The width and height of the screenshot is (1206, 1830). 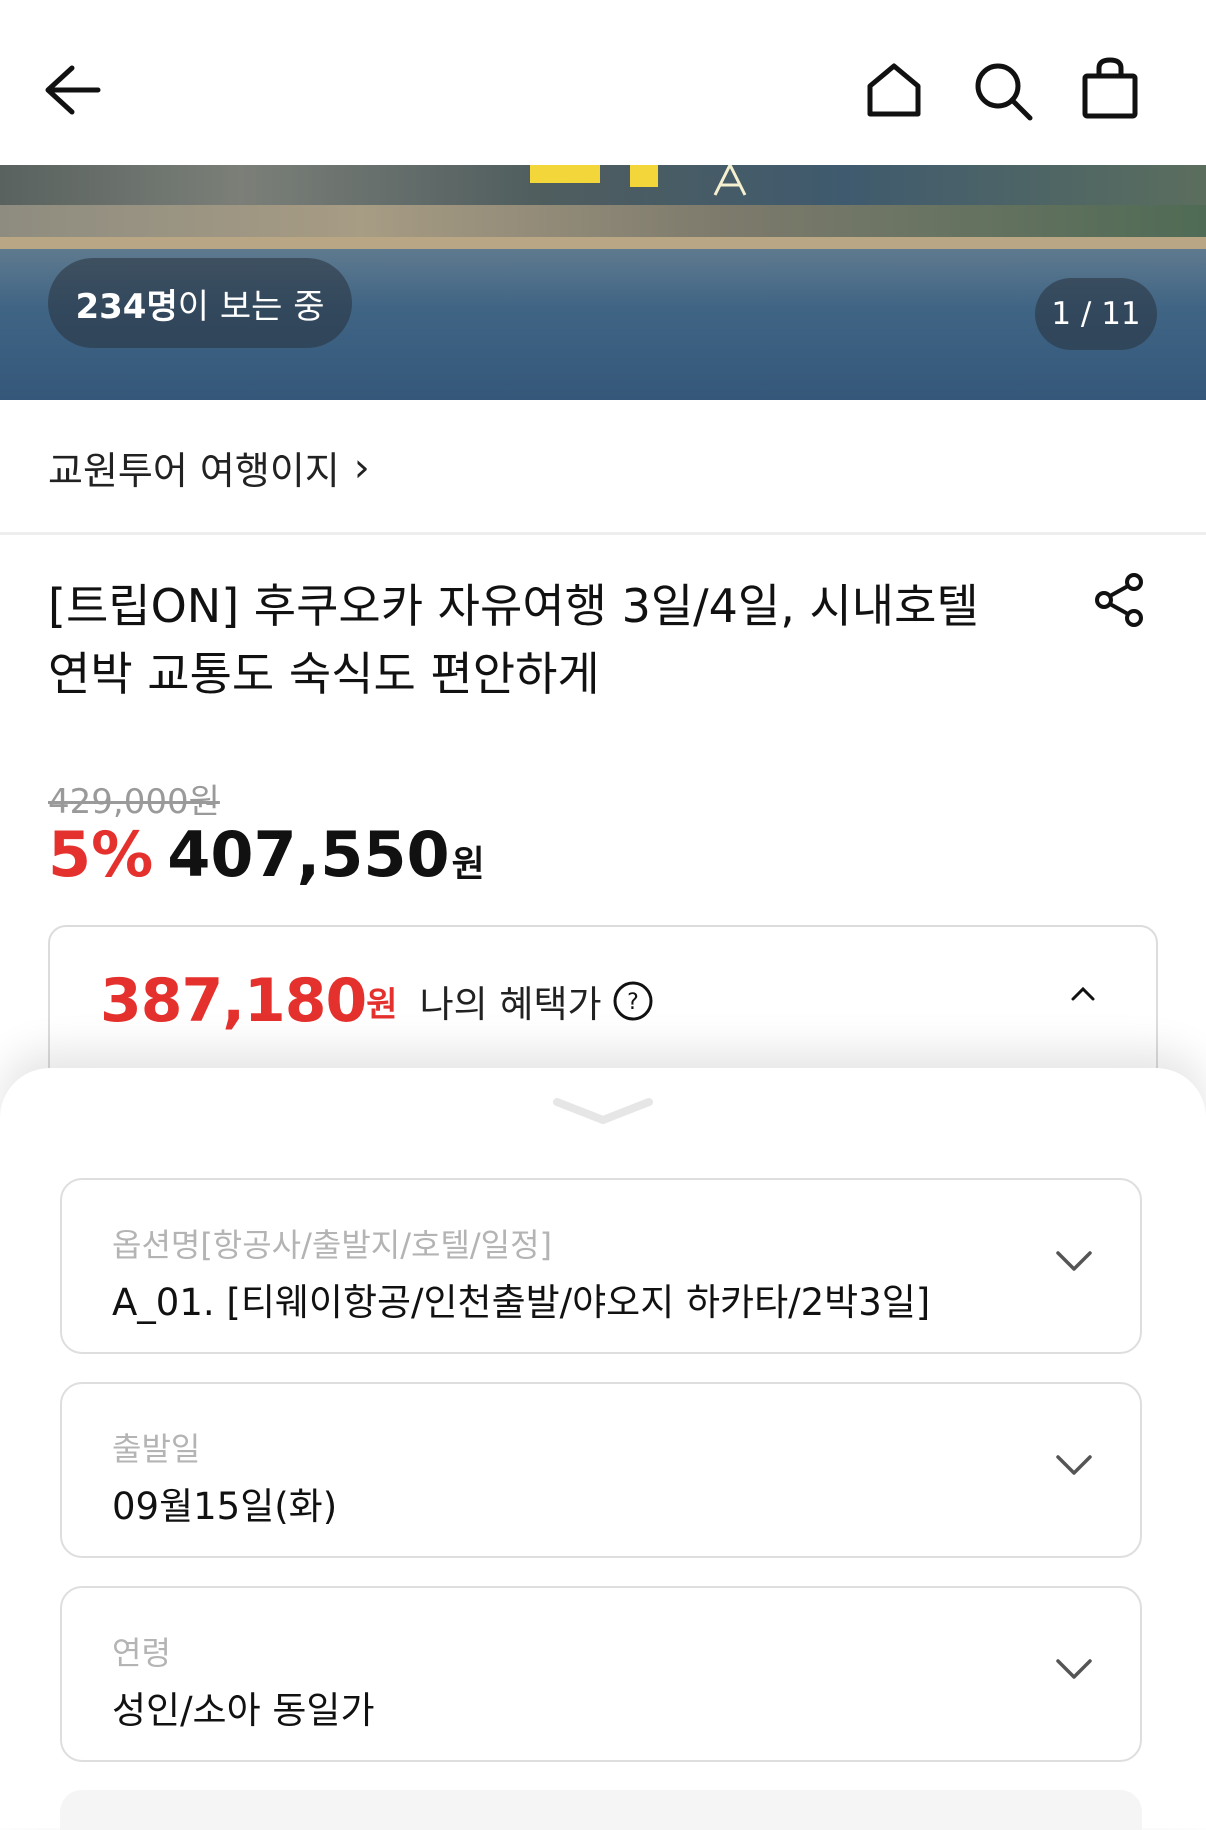 I want to click on benefit-row: 387,180 원 나의 혜택가 ?, so click(x=377, y=1001).